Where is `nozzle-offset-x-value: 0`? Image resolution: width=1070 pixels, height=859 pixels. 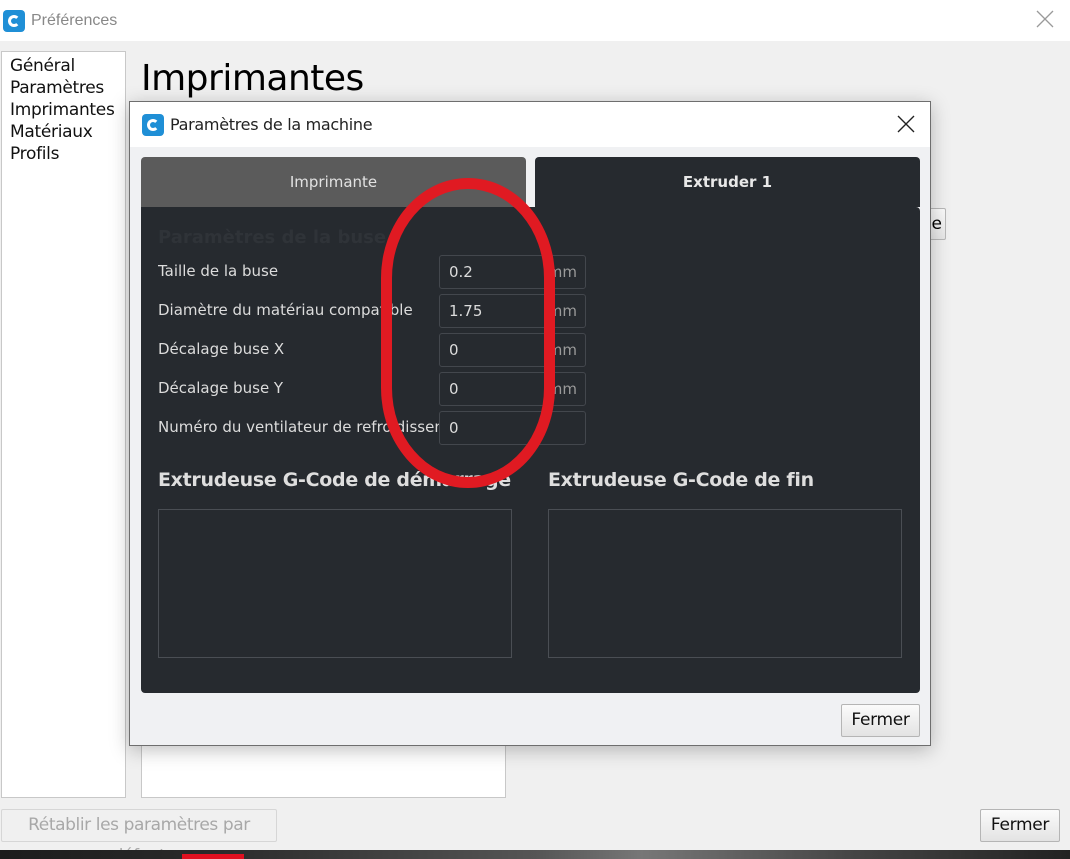 nozzle-offset-x-value: 0 is located at coordinates (494, 350).